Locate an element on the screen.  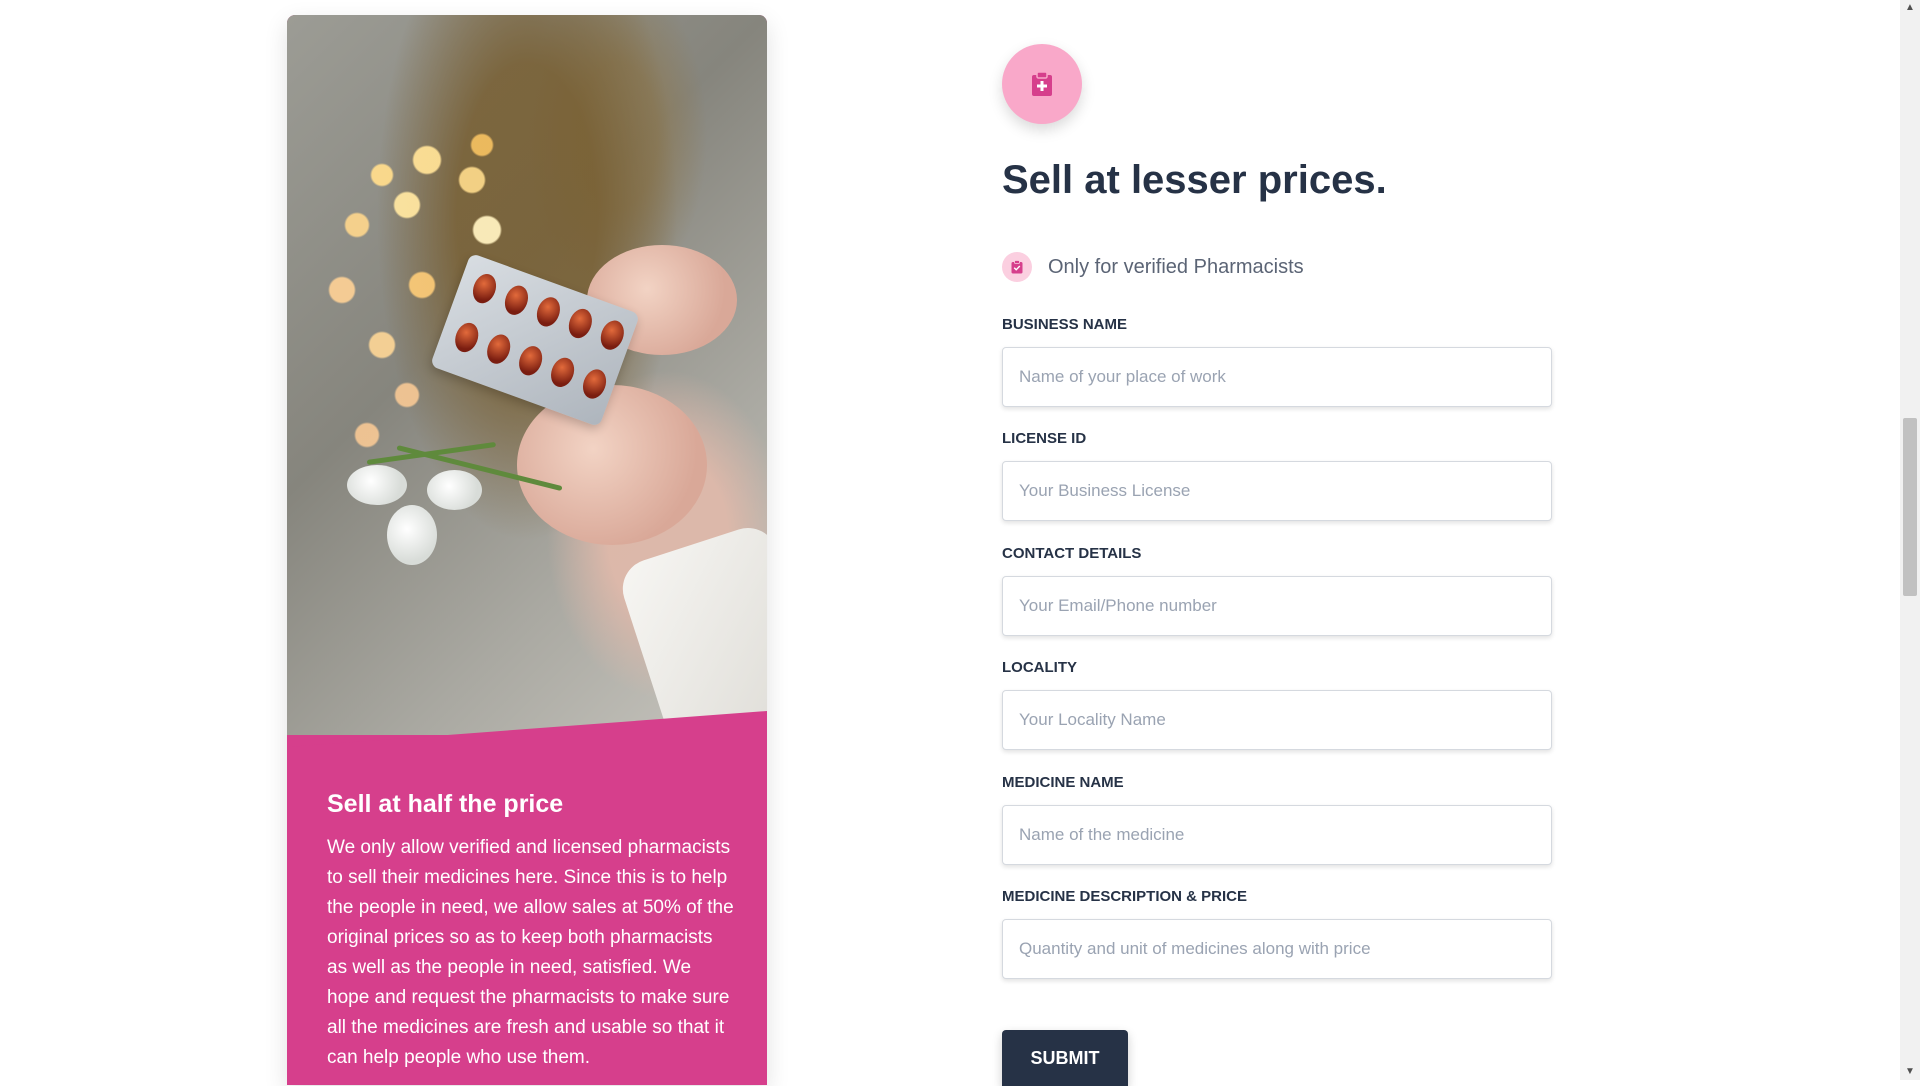
license-id-input is located at coordinates (1277, 491).